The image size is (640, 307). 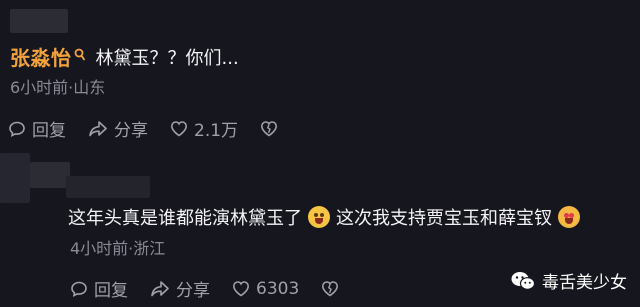 I want to click on like-count: 6303, so click(x=278, y=288).